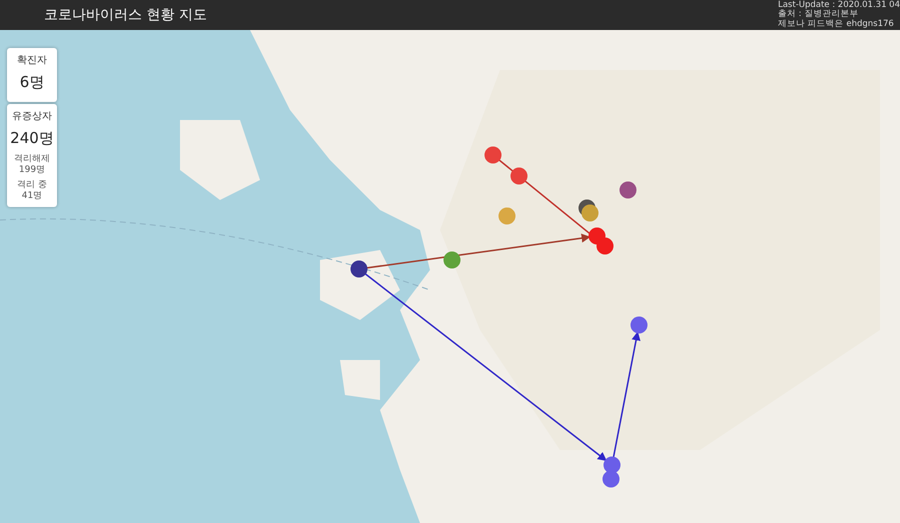  I want to click on stat-value: 240명, so click(32, 138).